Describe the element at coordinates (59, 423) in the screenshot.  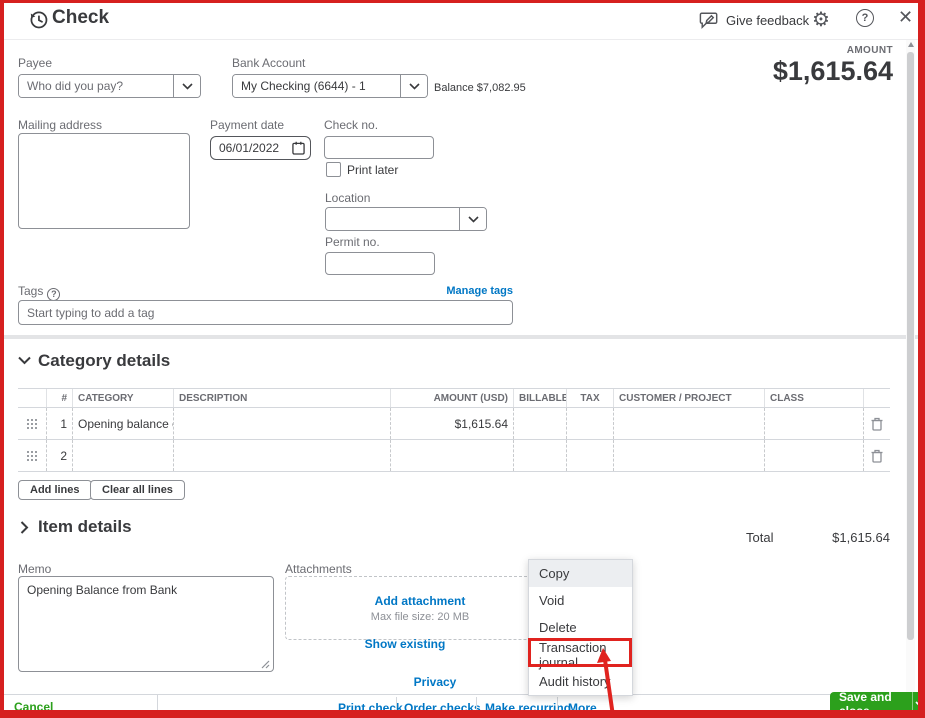
I see `row-number: 1` at that location.